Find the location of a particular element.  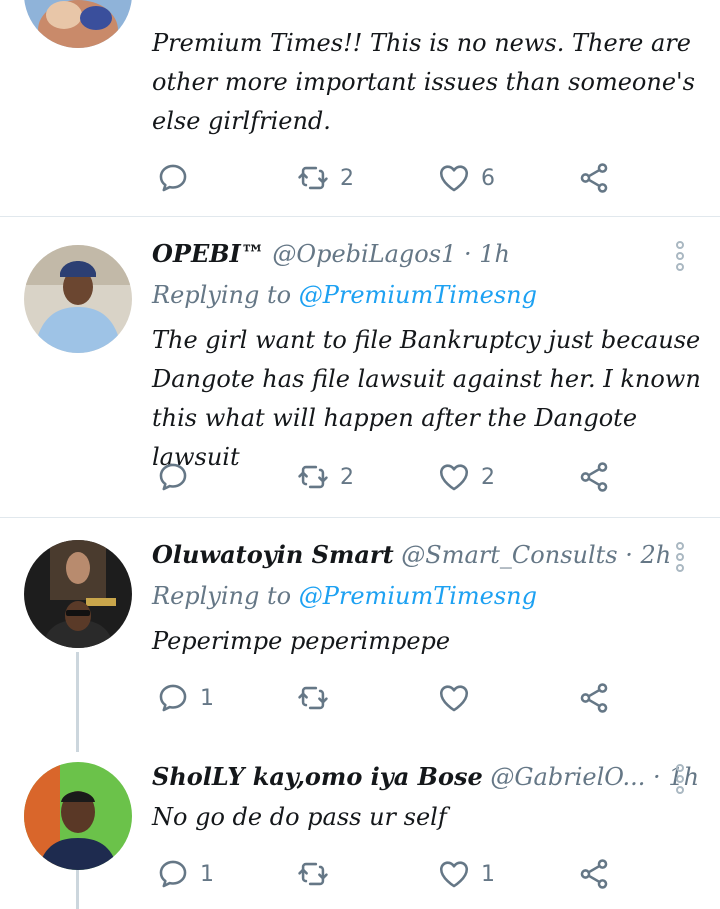

like-button: 2 is located at coordinates (466, 477).